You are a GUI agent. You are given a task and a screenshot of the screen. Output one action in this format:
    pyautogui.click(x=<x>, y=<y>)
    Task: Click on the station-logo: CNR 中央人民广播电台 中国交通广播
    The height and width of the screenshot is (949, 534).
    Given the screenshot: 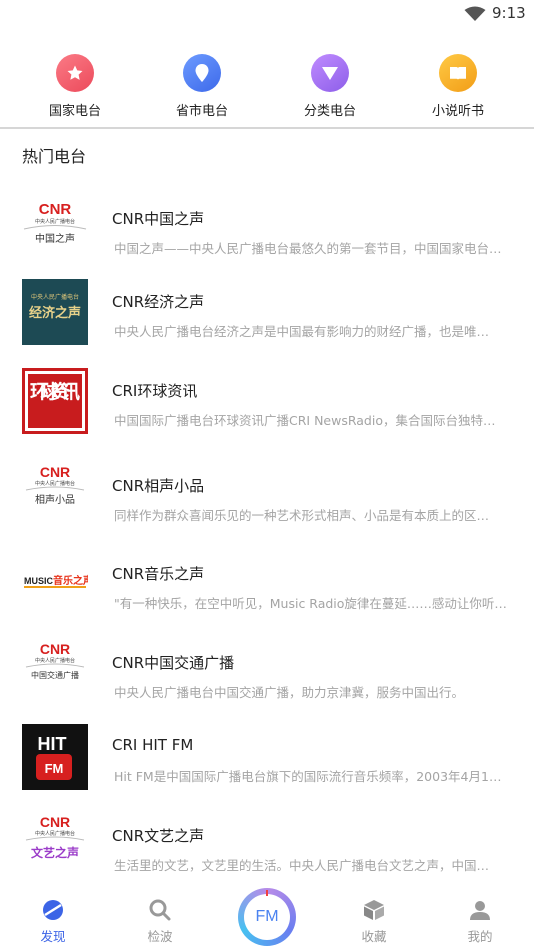 What is the action you would take?
    pyautogui.click(x=55, y=673)
    